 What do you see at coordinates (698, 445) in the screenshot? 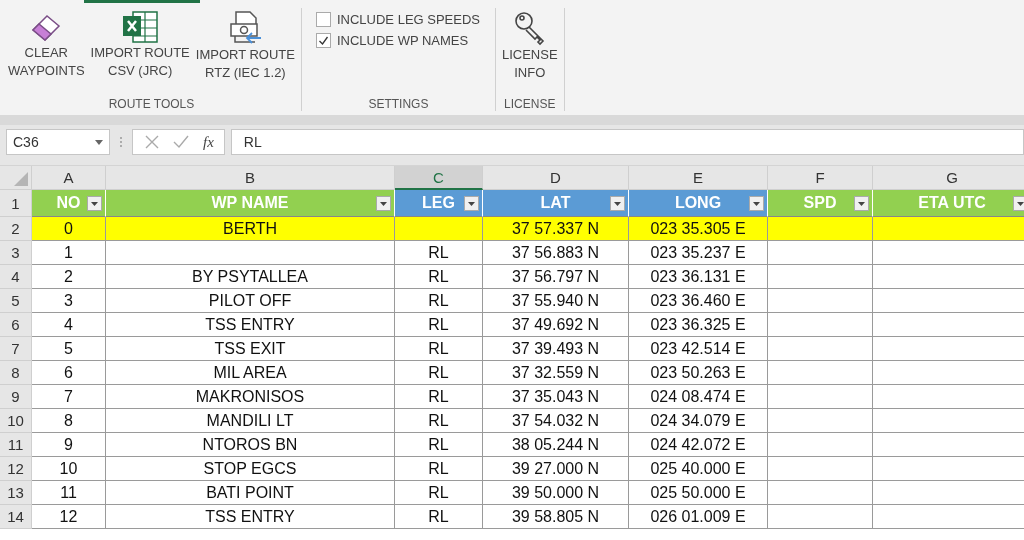
I see `table-cell: 024 42.072 E` at bounding box center [698, 445].